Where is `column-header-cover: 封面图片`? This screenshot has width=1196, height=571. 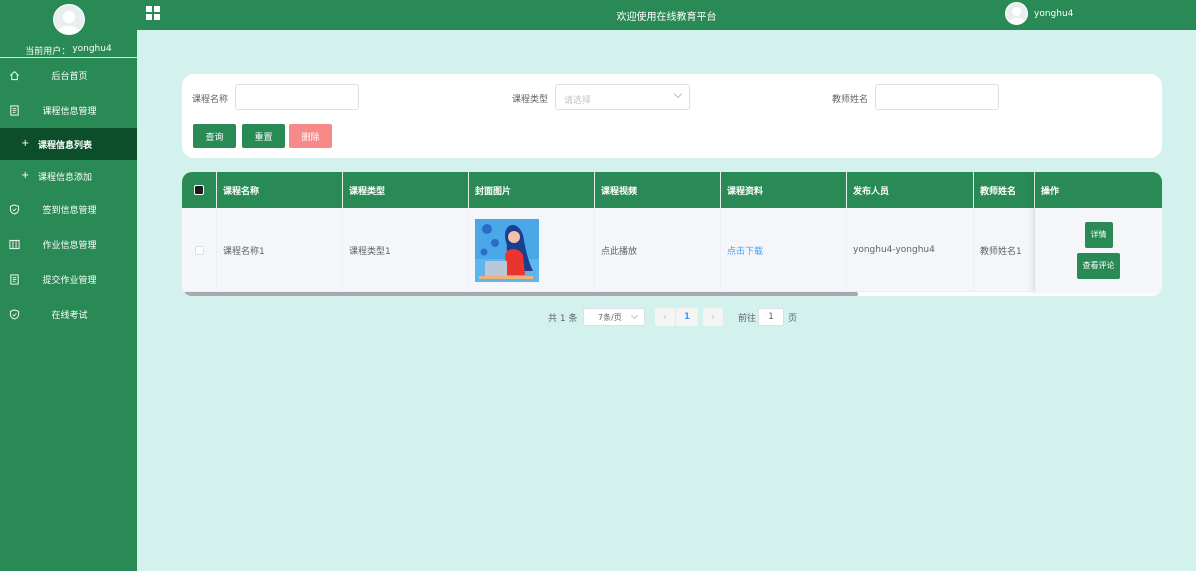
column-header-cover: 封面图片 is located at coordinates (532, 190).